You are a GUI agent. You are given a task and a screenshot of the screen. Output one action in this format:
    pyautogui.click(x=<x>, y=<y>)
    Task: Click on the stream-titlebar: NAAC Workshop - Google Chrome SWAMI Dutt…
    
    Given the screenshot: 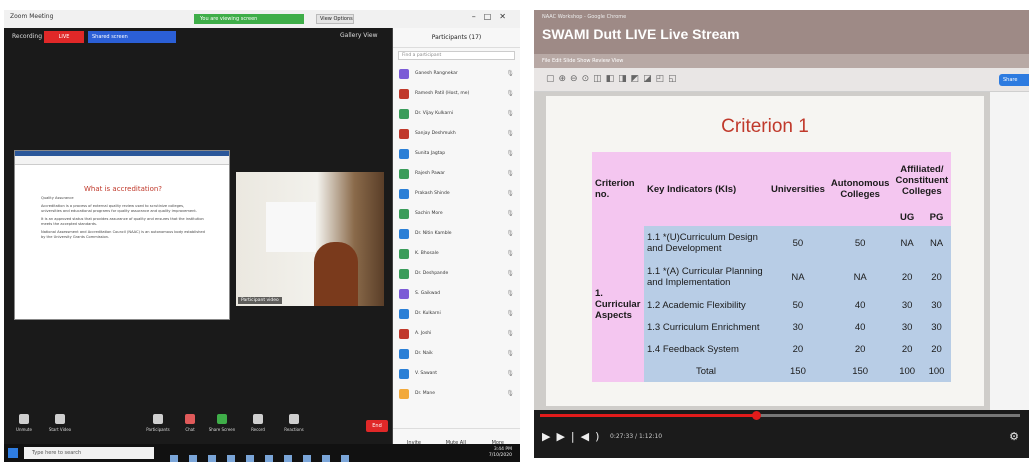 What is the action you would take?
    pyautogui.click(x=781, y=32)
    